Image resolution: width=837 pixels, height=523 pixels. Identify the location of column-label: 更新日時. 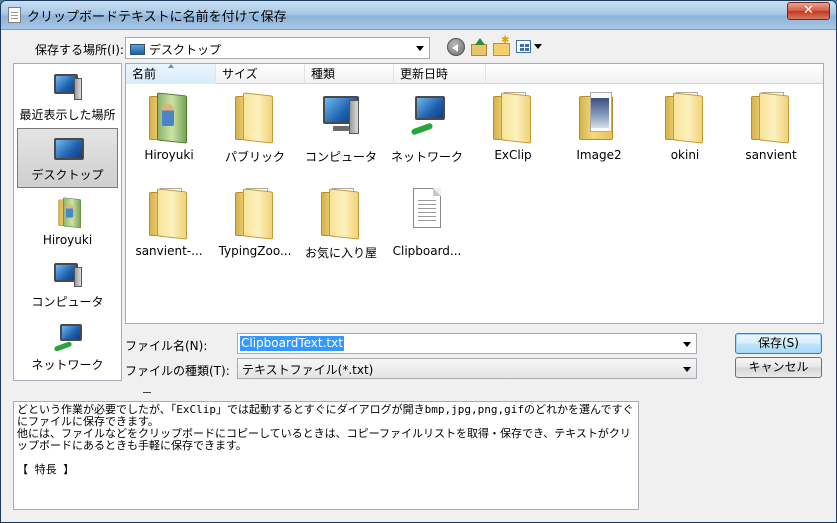
(424, 74).